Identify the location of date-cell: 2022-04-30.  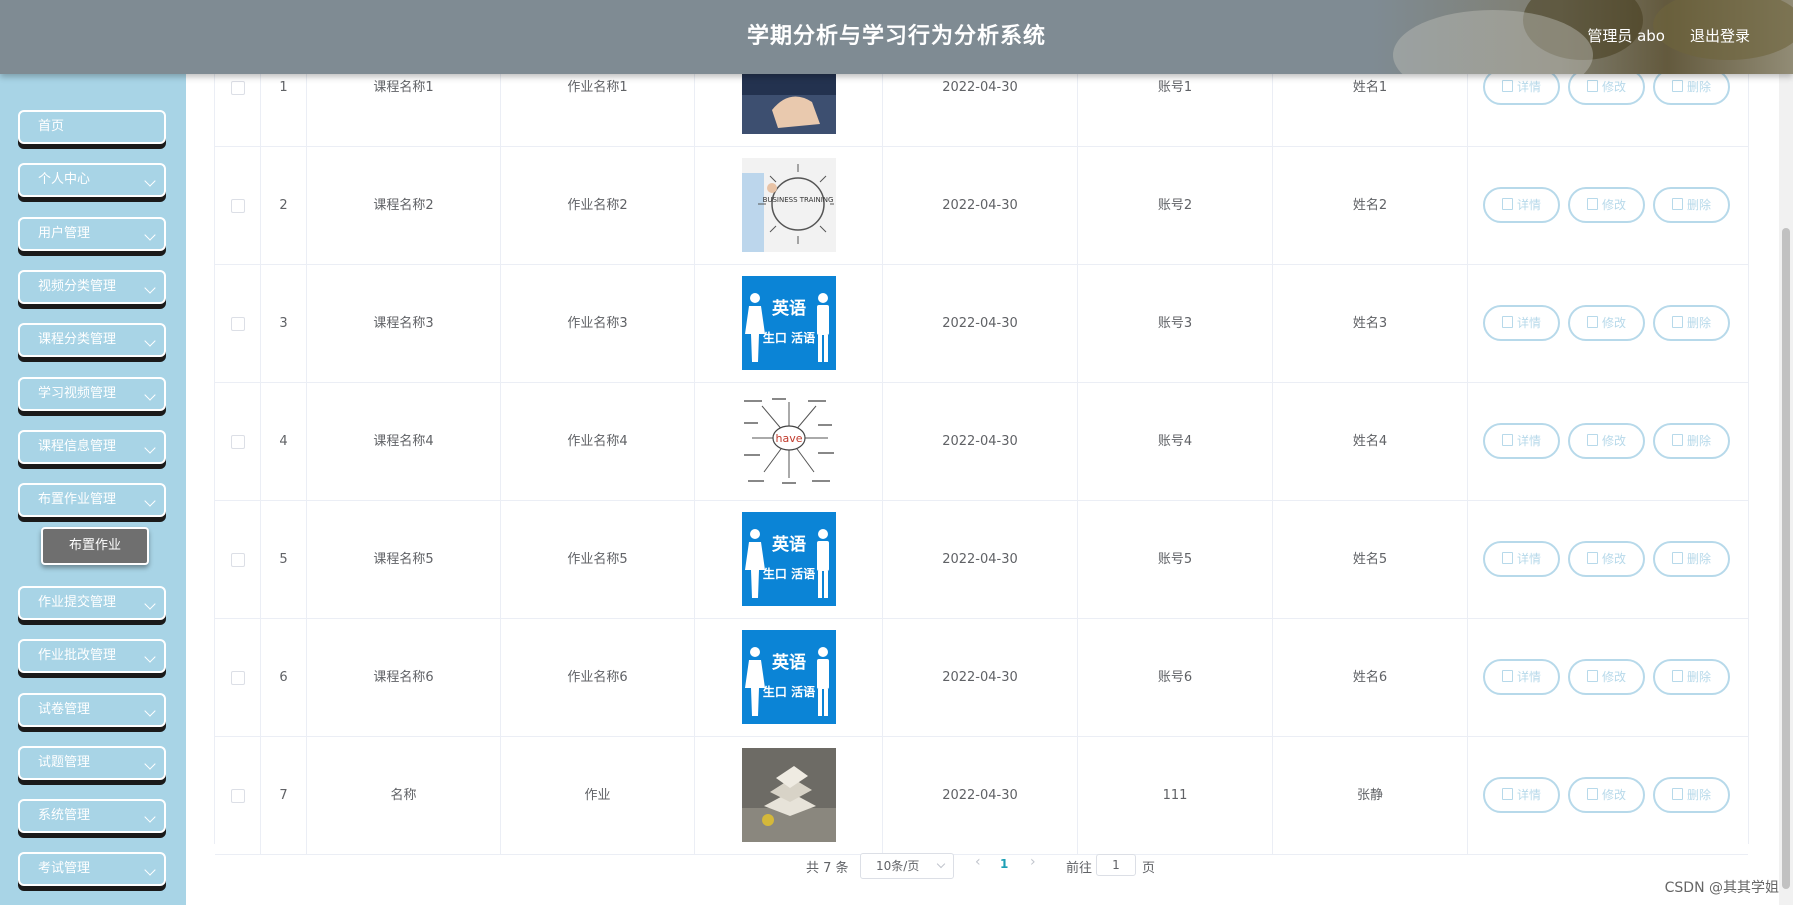
(980, 206).